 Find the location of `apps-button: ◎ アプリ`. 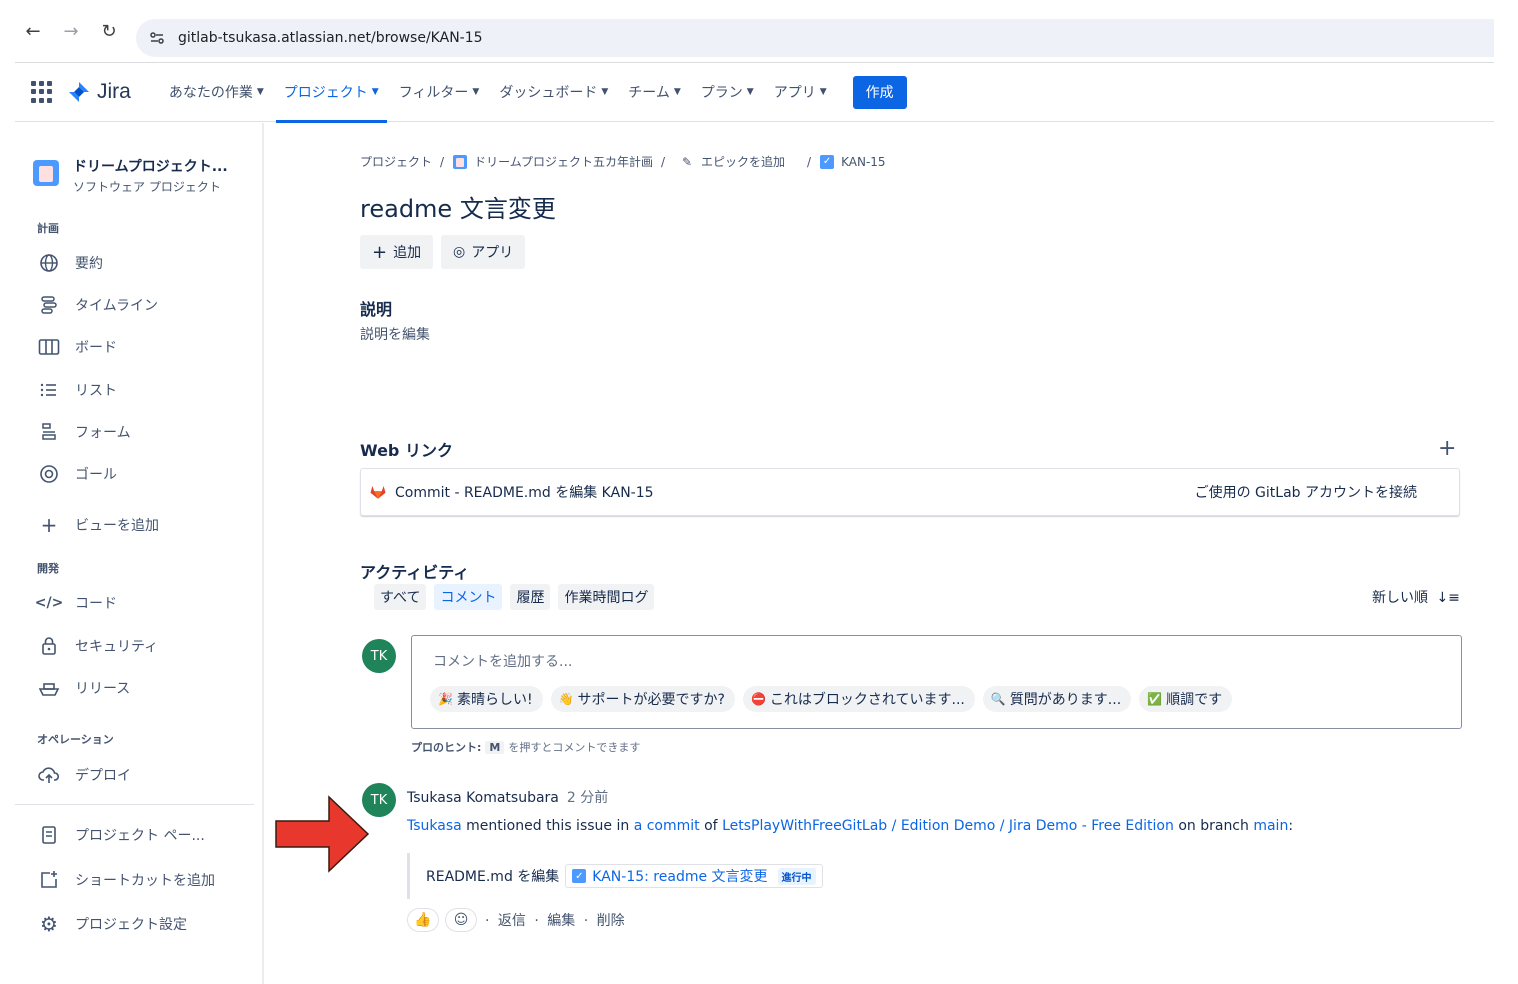

apps-button: ◎ アプリ is located at coordinates (483, 252).